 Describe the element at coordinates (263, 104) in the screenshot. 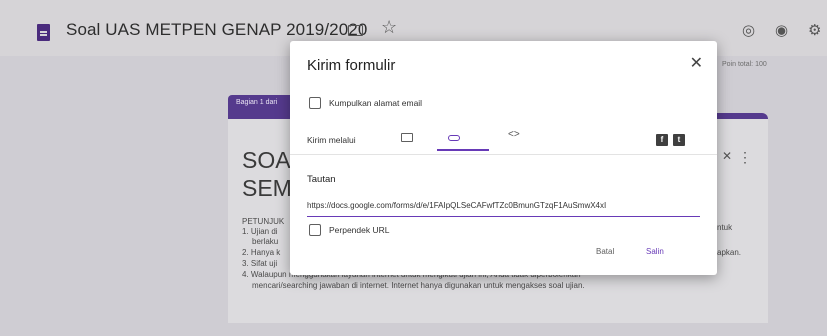

I see `section-tag: Bagian 1 dari` at that location.